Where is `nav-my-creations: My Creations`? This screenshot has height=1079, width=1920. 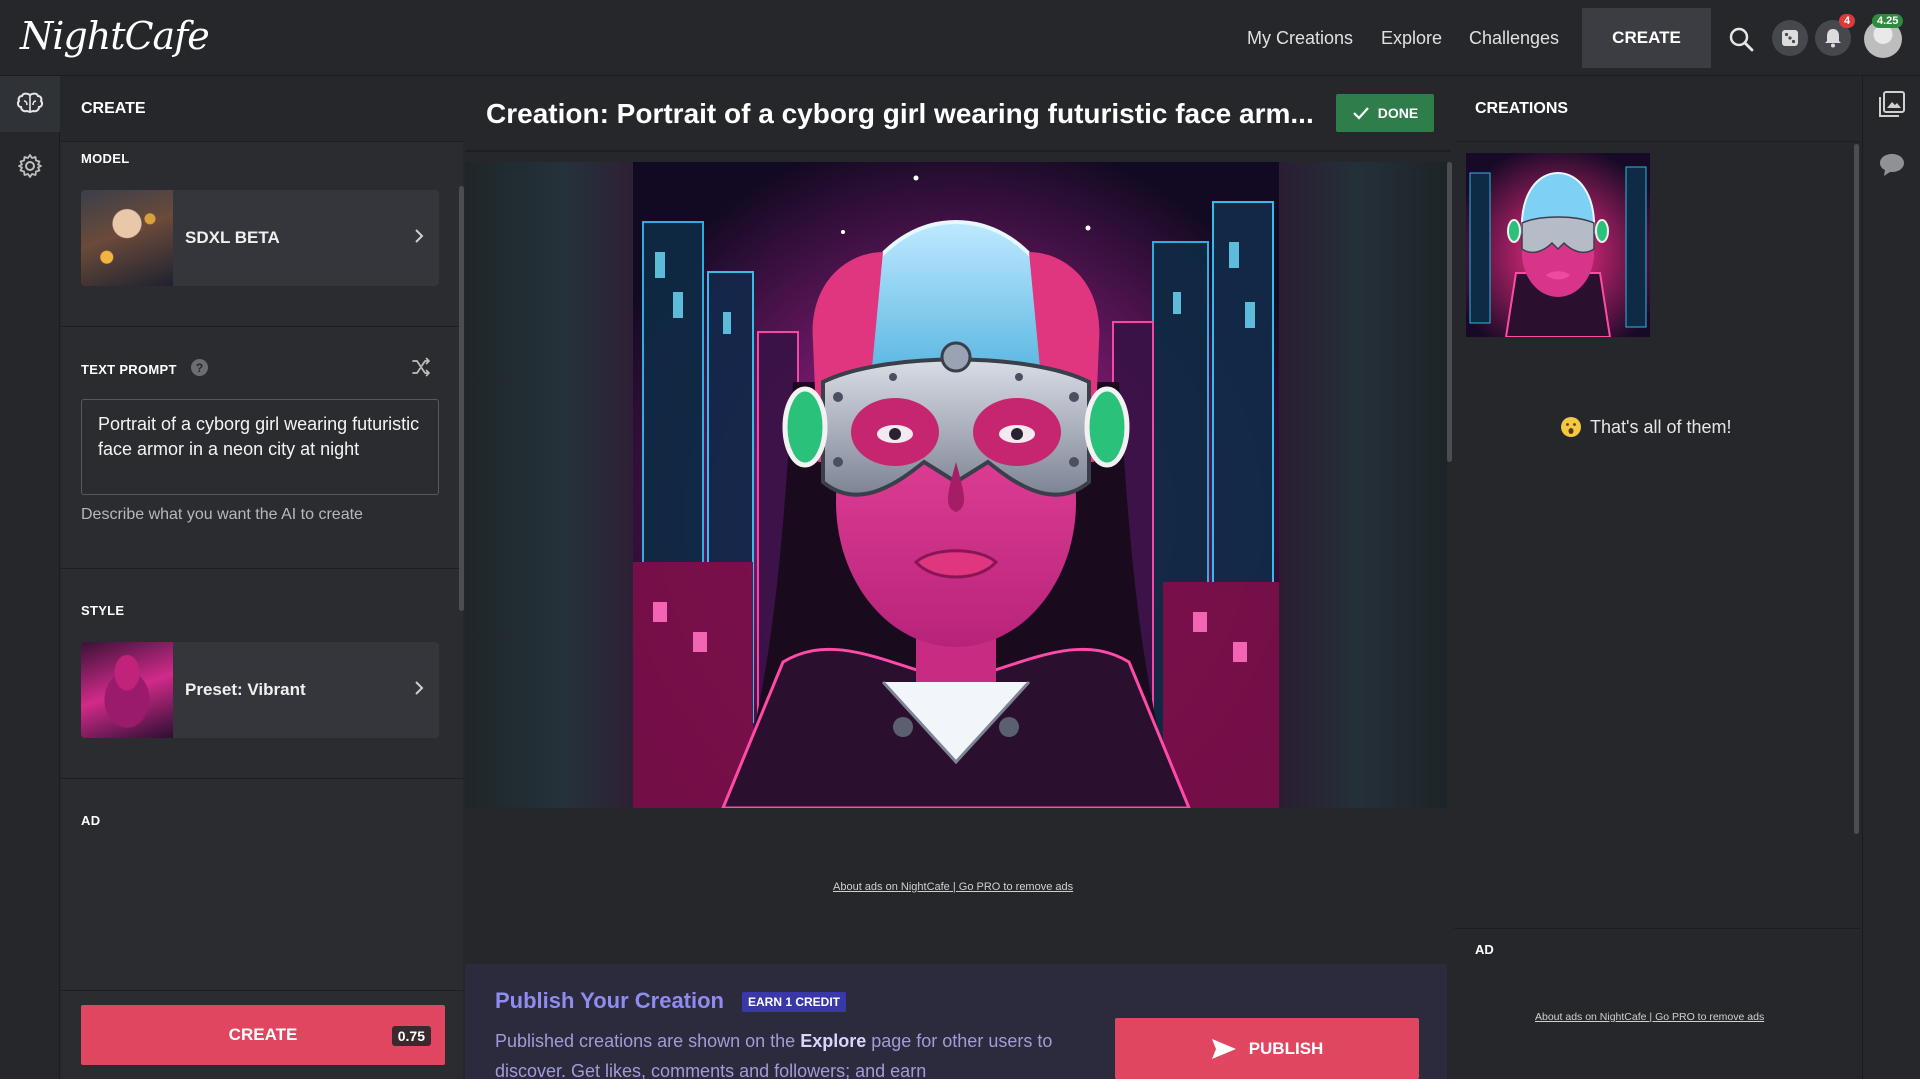 nav-my-creations: My Creations is located at coordinates (1300, 38).